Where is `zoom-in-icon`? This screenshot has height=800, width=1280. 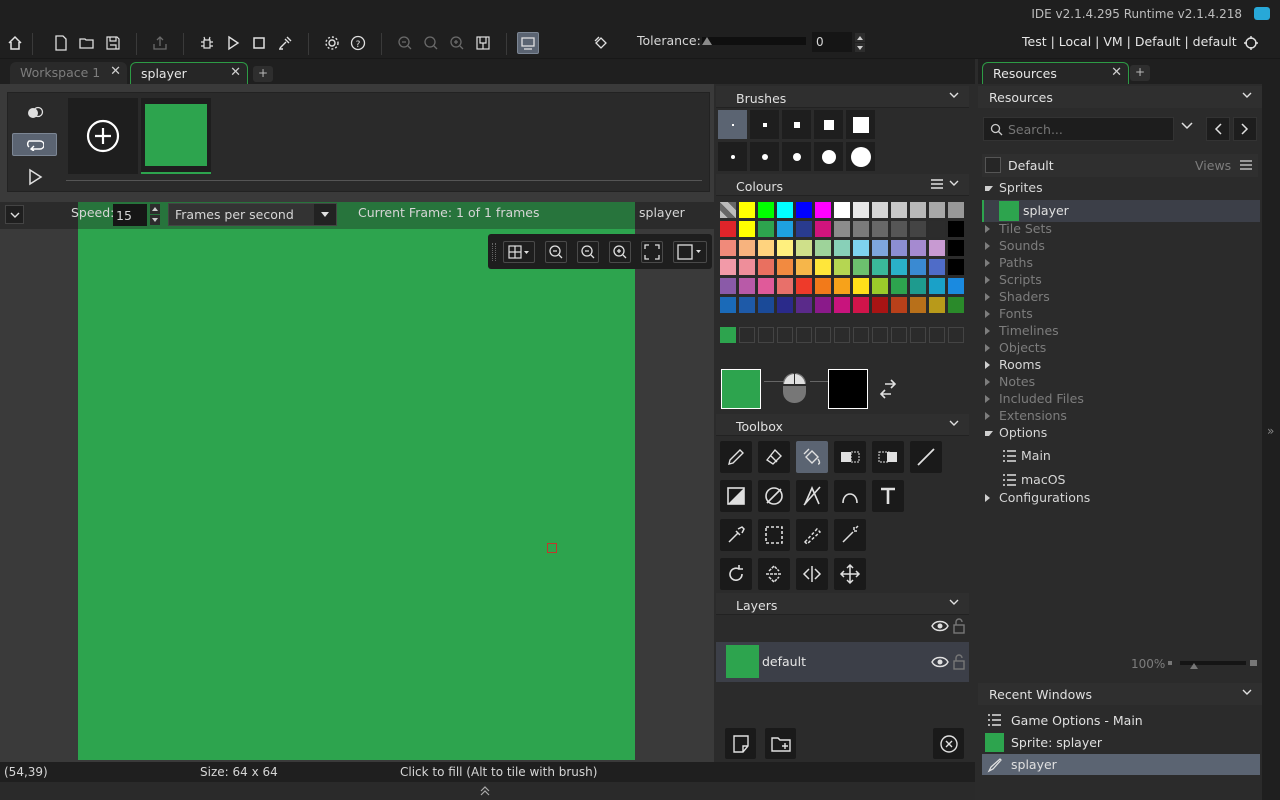 zoom-in-icon is located at coordinates (620, 252).